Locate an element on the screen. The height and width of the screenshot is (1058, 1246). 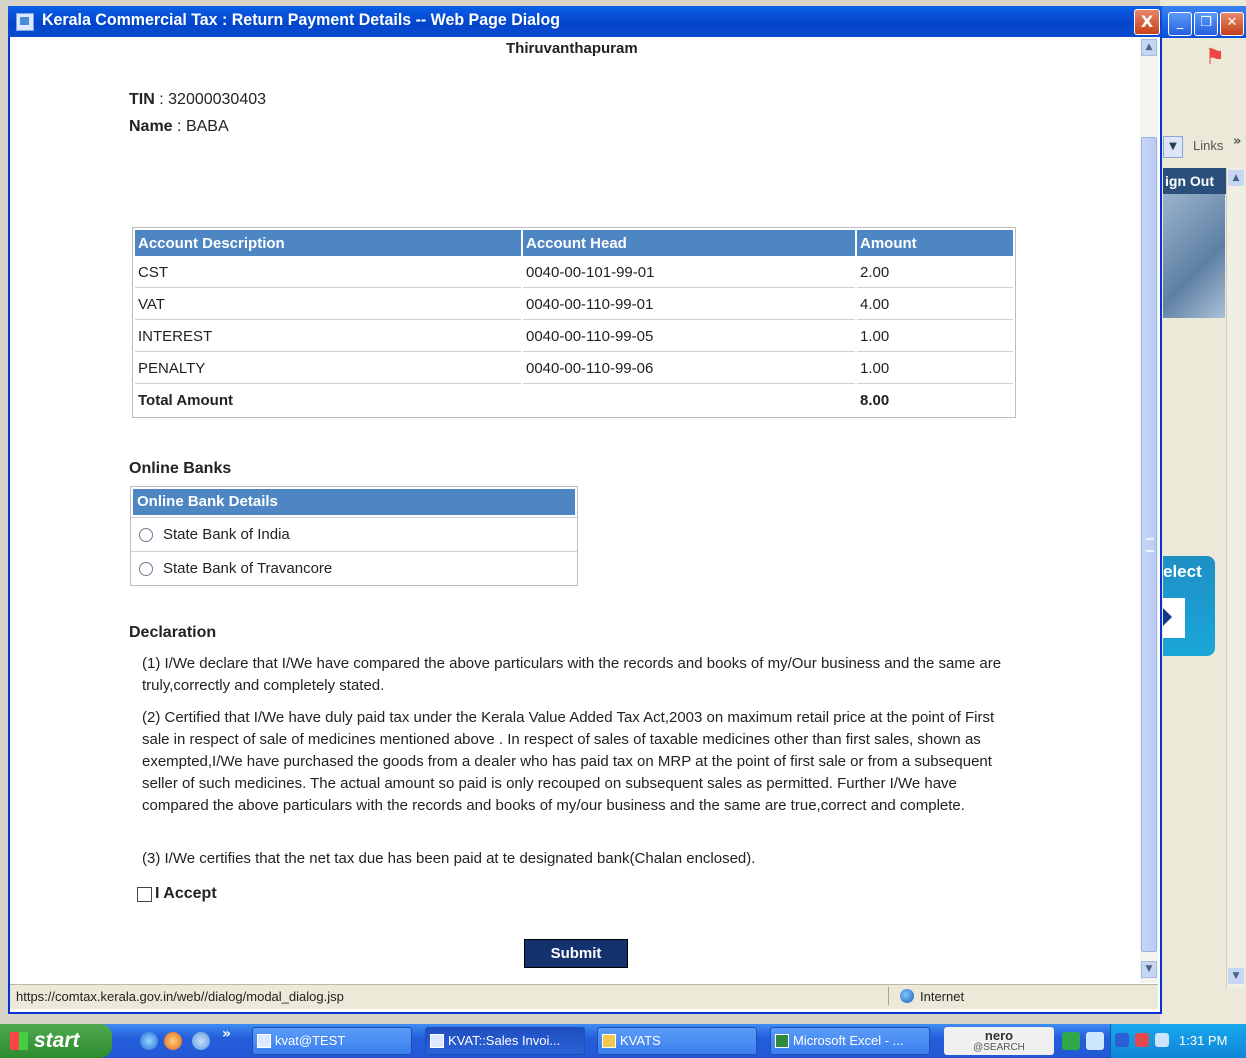
background-scrollbar: ▲ ▼ is located at coordinates (1235, 578).